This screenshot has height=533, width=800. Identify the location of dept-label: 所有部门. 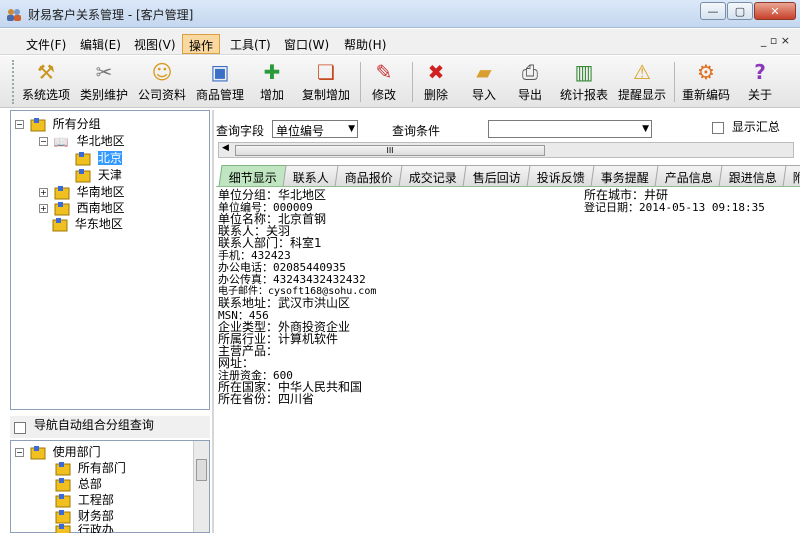
(101, 468).